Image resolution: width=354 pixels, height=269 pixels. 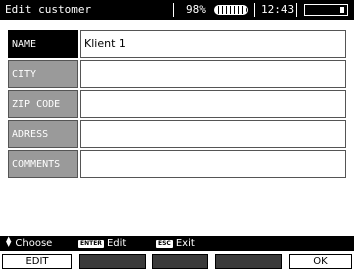 I want to click on battery-icon, so click(x=231, y=10).